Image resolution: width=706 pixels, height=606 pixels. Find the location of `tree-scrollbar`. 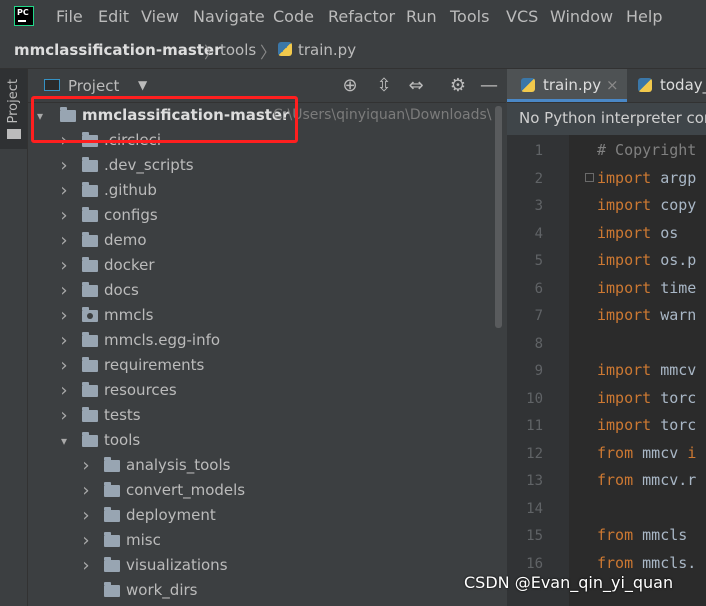

tree-scrollbar is located at coordinates (498, 217).